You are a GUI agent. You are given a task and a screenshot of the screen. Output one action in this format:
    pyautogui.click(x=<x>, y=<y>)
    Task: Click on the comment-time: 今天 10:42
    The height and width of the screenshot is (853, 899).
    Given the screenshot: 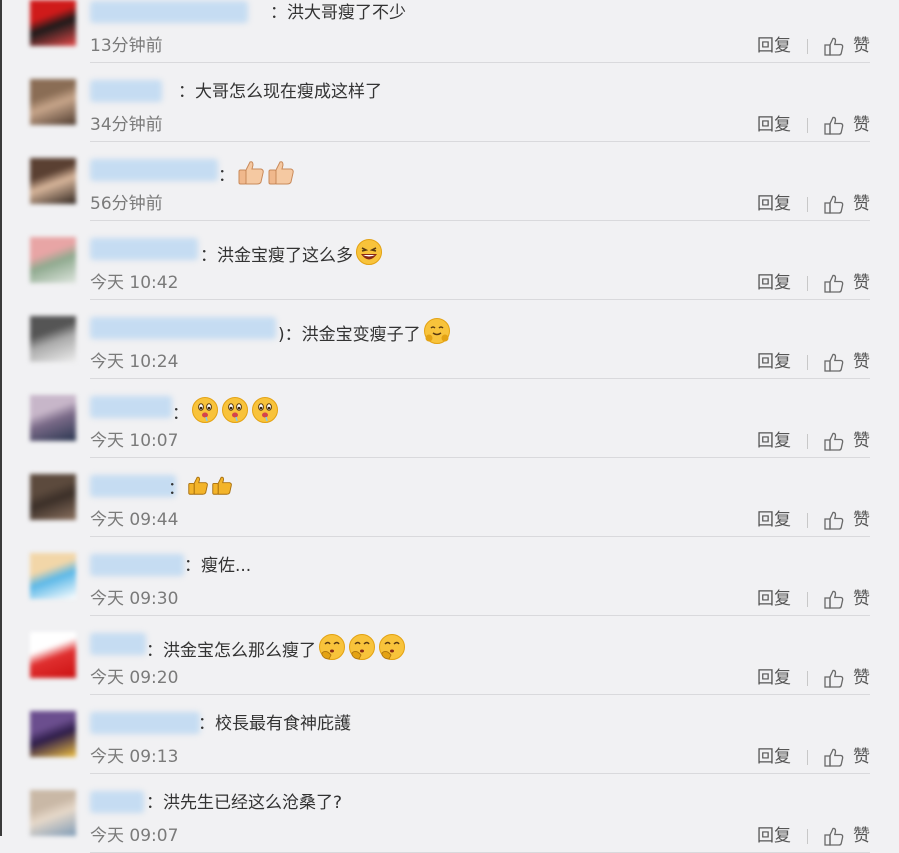 What is the action you would take?
    pyautogui.click(x=134, y=283)
    